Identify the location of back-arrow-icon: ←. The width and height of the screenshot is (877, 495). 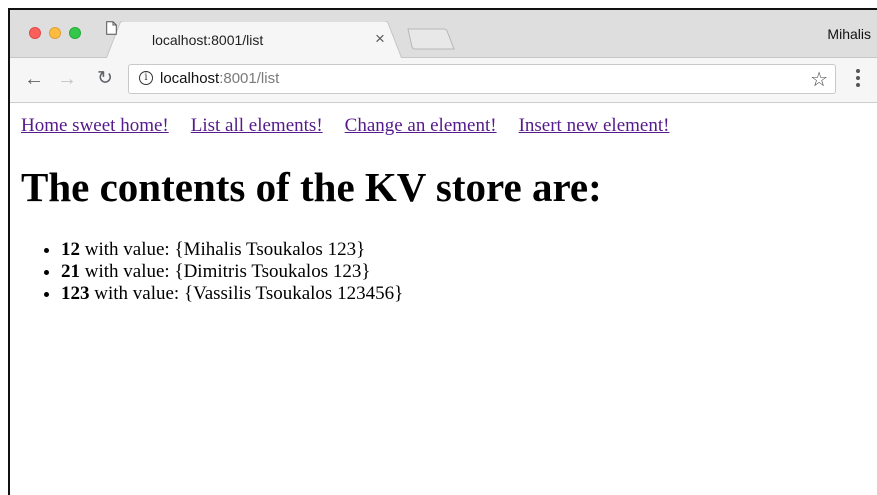
(34, 79).